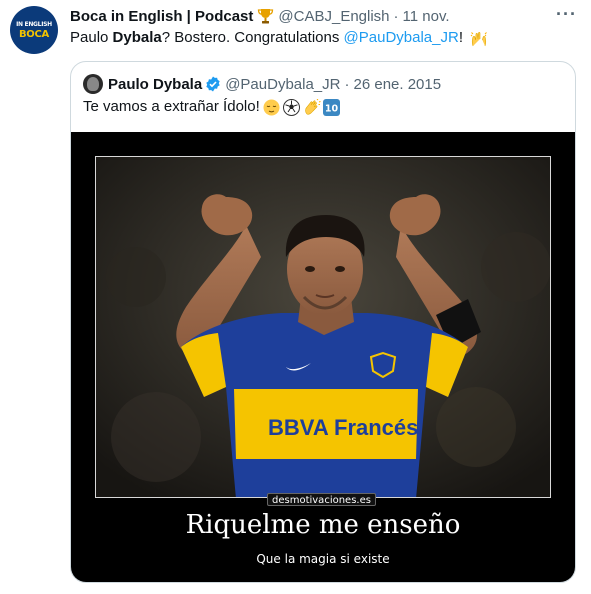 The width and height of the screenshot is (591, 594). I want to click on quoted-author-handle: @PauDybala_JR, so click(282, 84).